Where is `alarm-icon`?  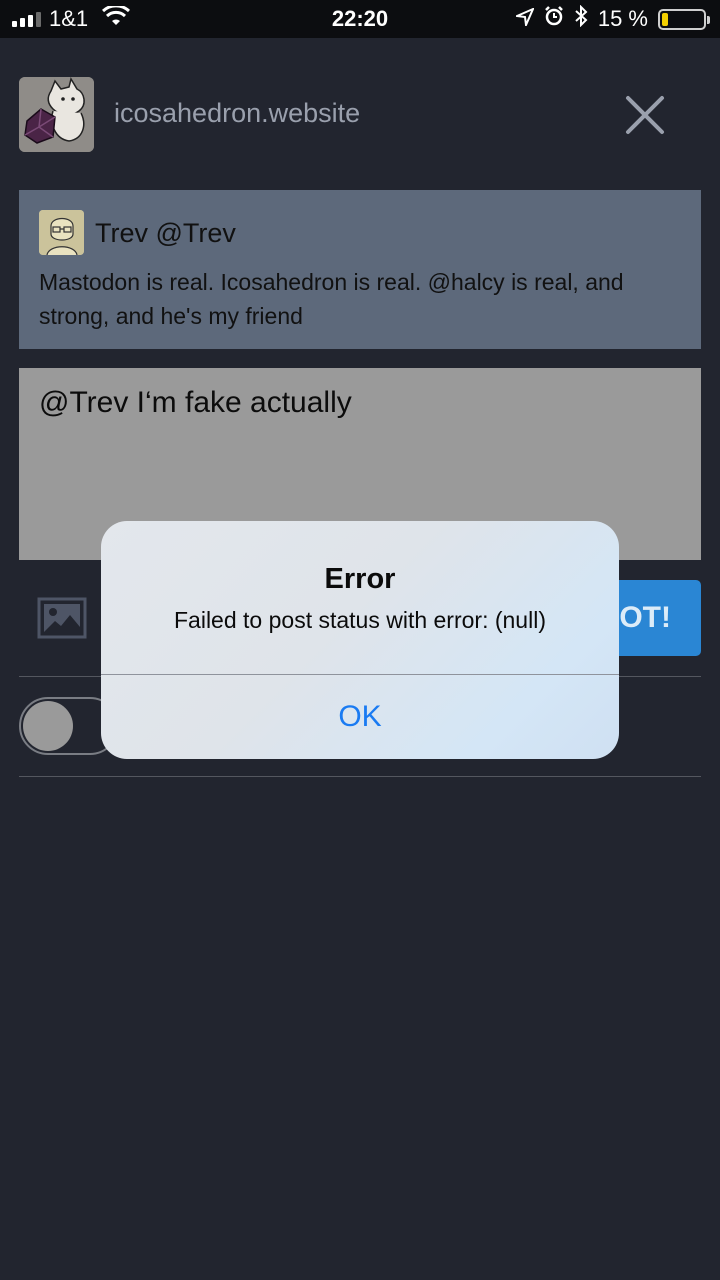
alarm-icon is located at coordinates (554, 19).